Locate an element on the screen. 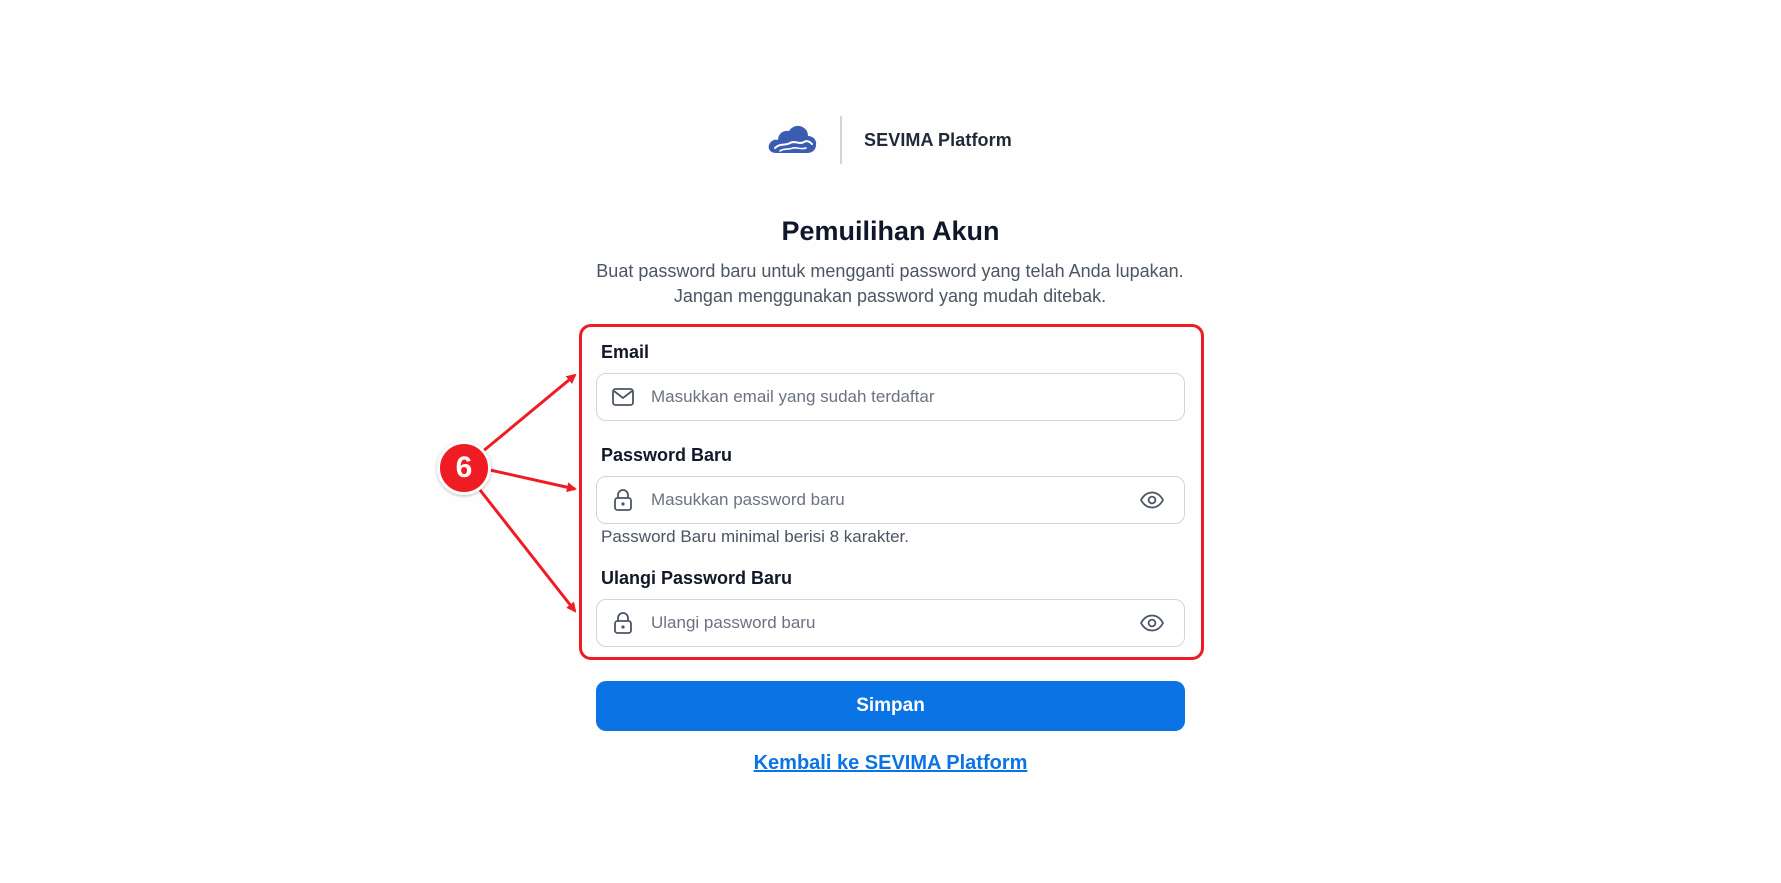  confirm-password-field-wrapper is located at coordinates (890, 623).